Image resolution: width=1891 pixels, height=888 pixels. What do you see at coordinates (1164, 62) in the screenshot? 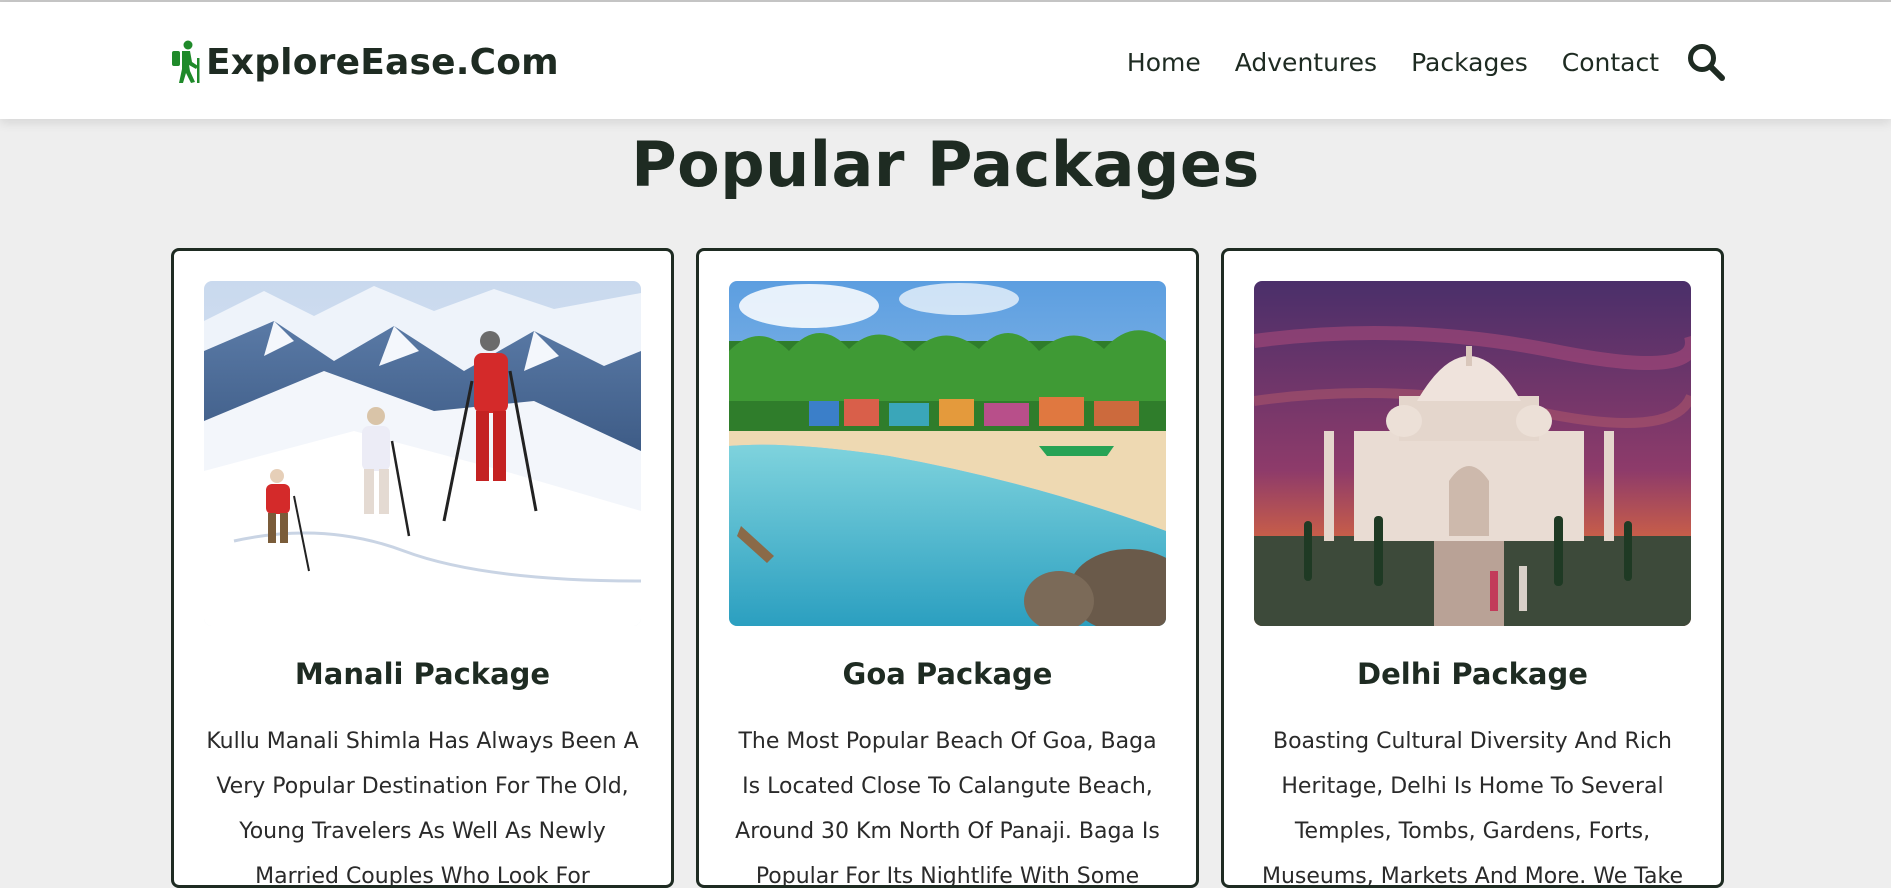
I see `nav-home: Home` at bounding box center [1164, 62].